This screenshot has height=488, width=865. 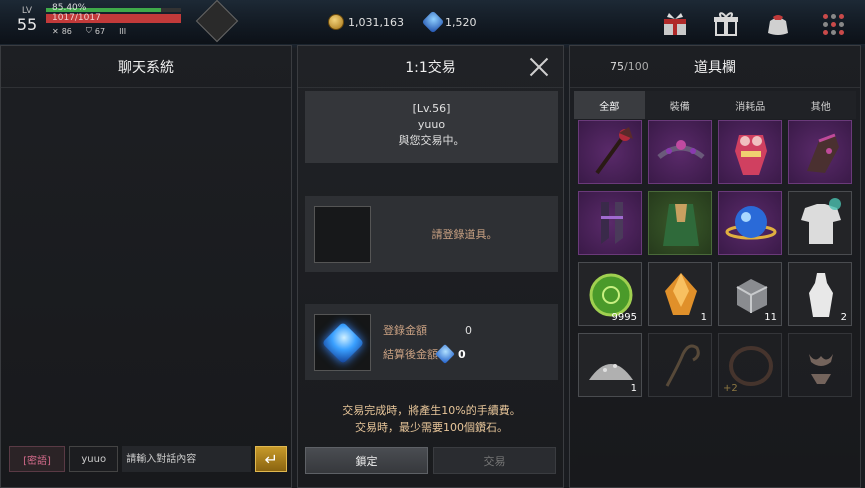 I want to click on menu-grid-icon, so click(x=833, y=24).